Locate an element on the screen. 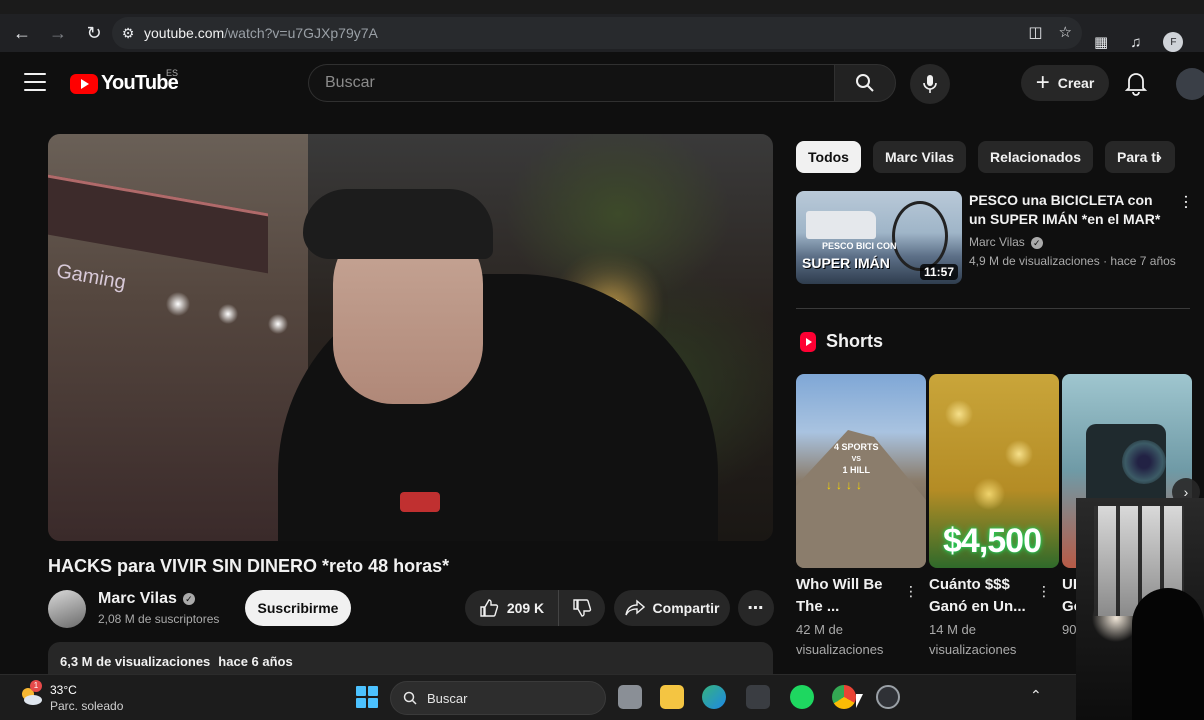 The width and height of the screenshot is (1204, 720). spotify-icon is located at coordinates (802, 697).